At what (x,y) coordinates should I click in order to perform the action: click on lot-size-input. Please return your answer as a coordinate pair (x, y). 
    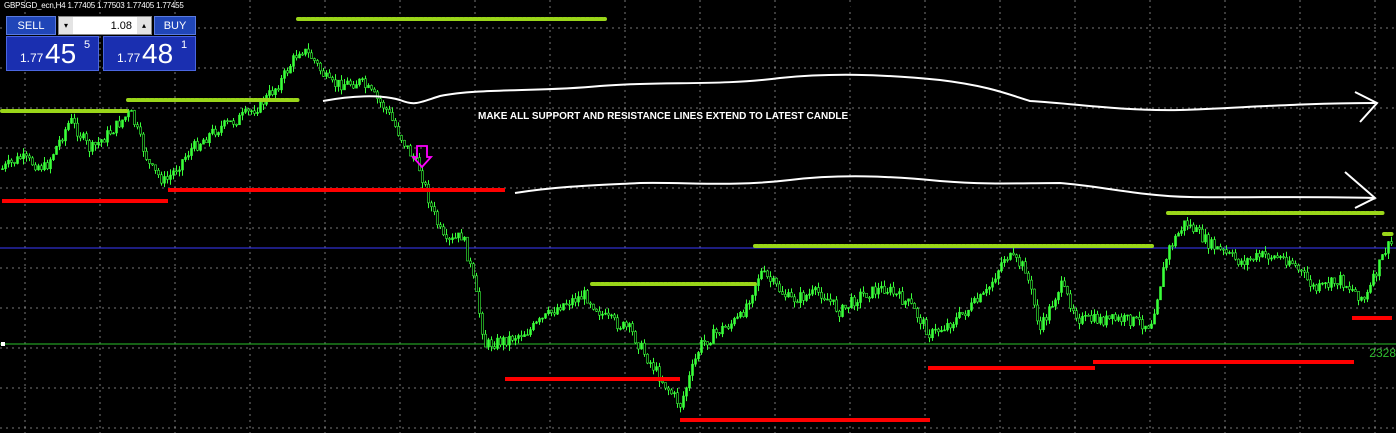
    Looking at the image, I should click on (106, 25).